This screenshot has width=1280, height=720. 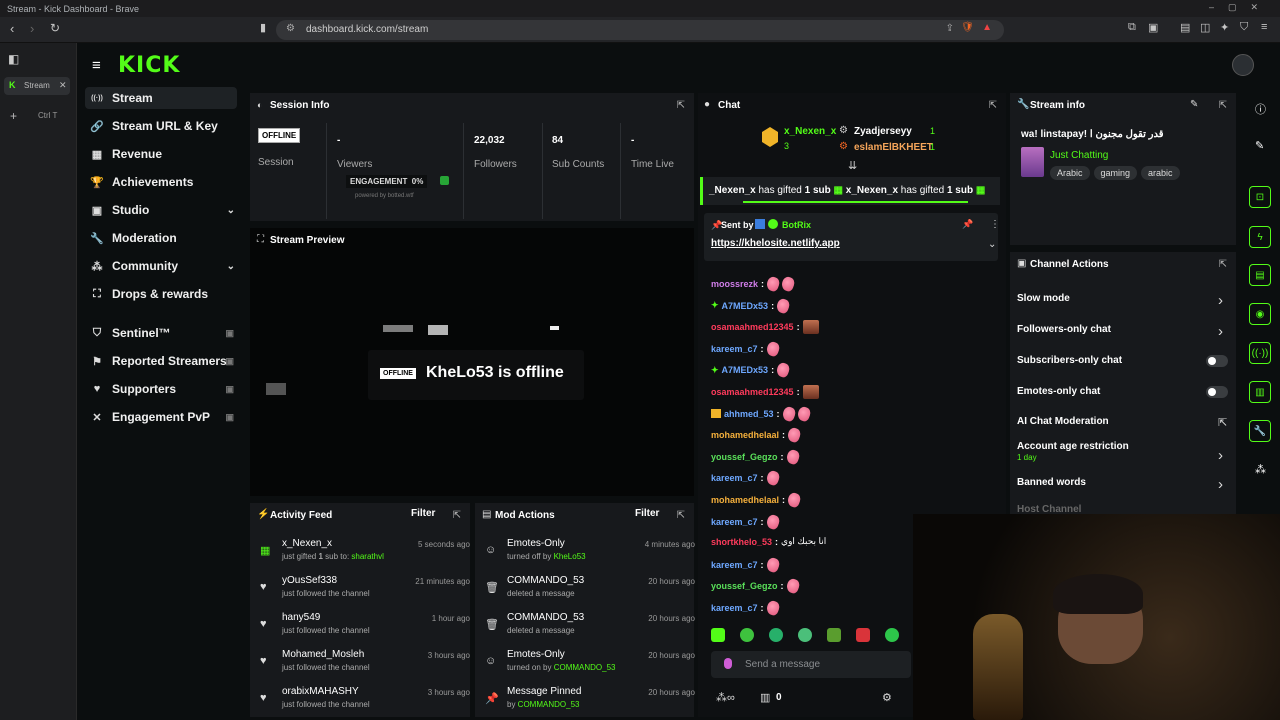 What do you see at coordinates (728, 663) in the screenshot?
I see `emoji-icon` at bounding box center [728, 663].